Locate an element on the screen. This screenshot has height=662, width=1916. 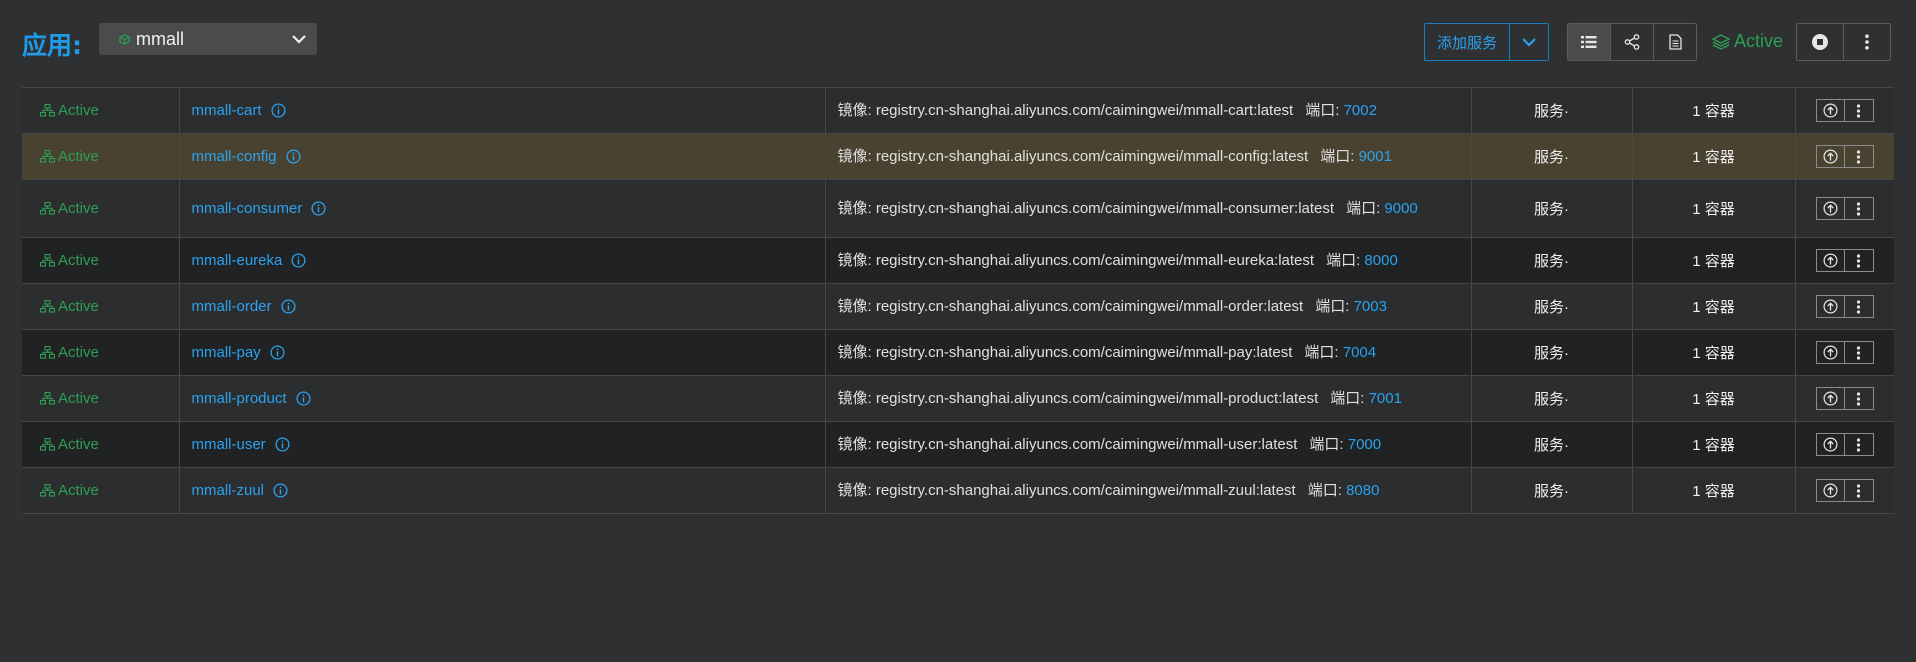
service-name-link: mmall-config is located at coordinates (234, 156).